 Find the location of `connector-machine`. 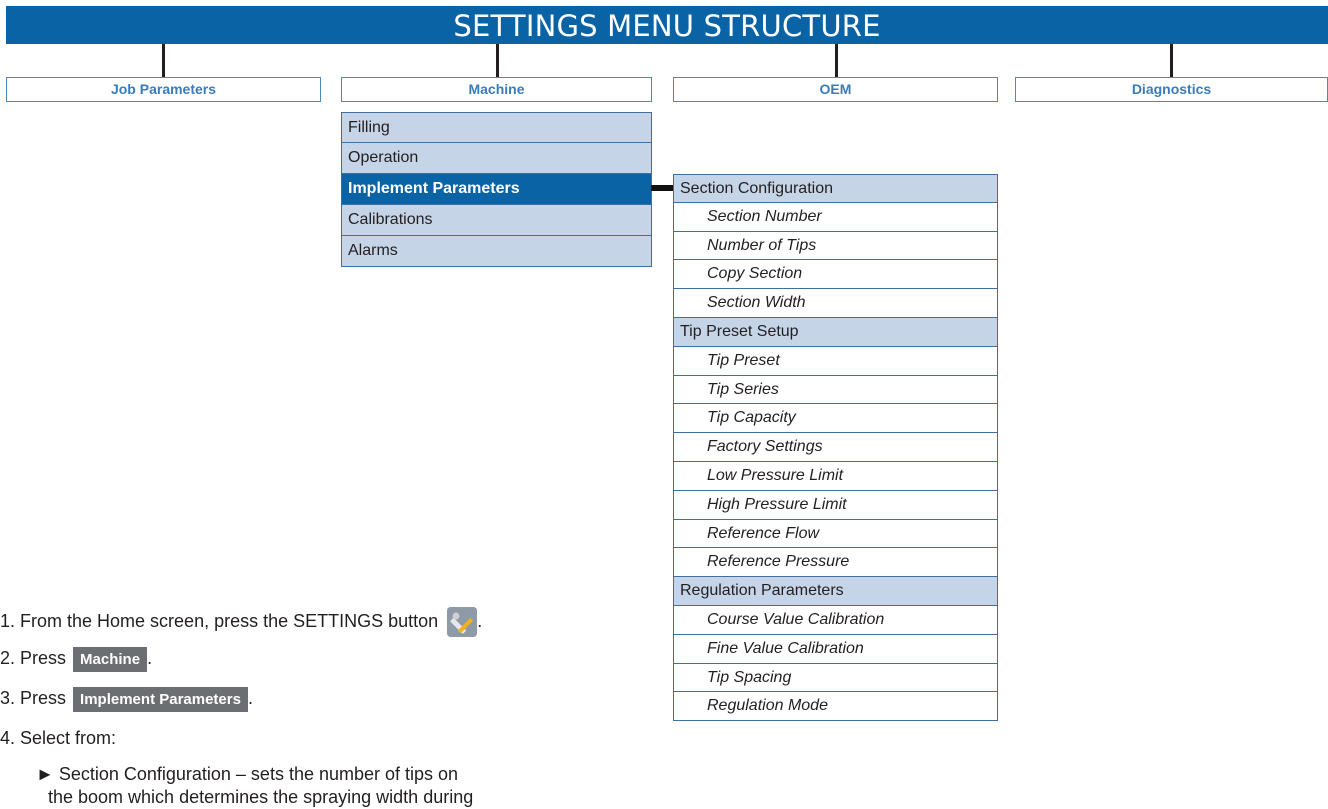

connector-machine is located at coordinates (497, 60).